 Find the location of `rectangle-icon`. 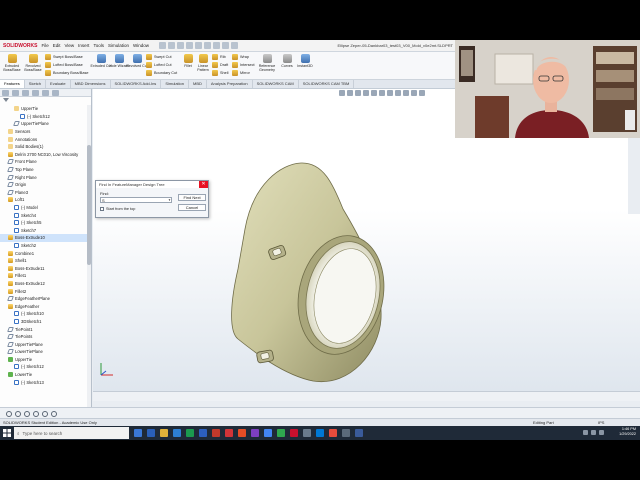

rectangle-icon is located at coordinates (36, 413).